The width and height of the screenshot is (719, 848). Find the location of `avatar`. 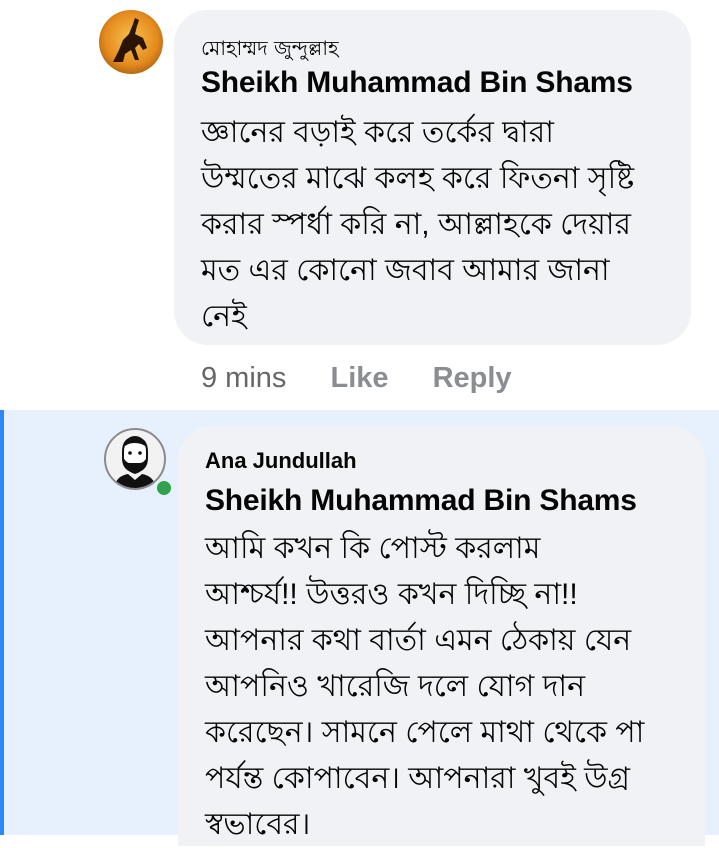

avatar is located at coordinates (131, 42).